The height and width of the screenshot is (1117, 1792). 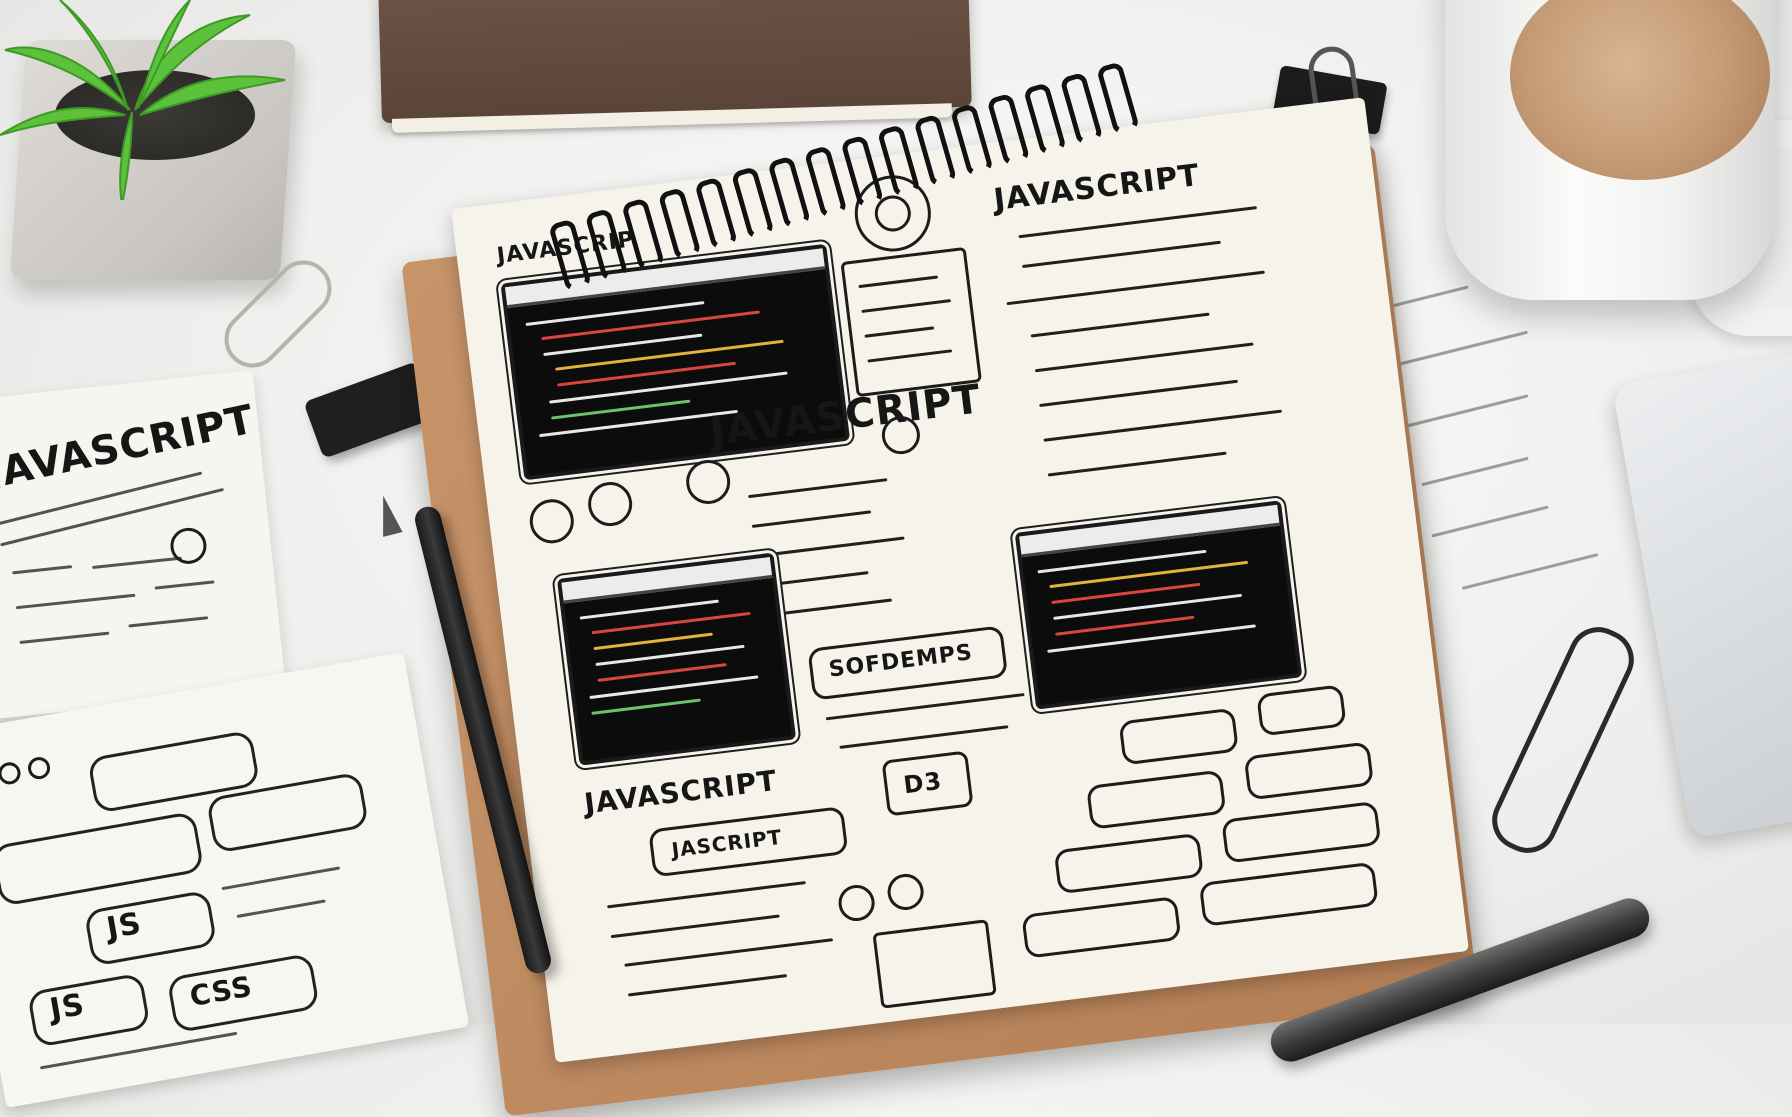 I want to click on notebook-title-bottom: JAVASCRIPT, so click(x=681, y=792).